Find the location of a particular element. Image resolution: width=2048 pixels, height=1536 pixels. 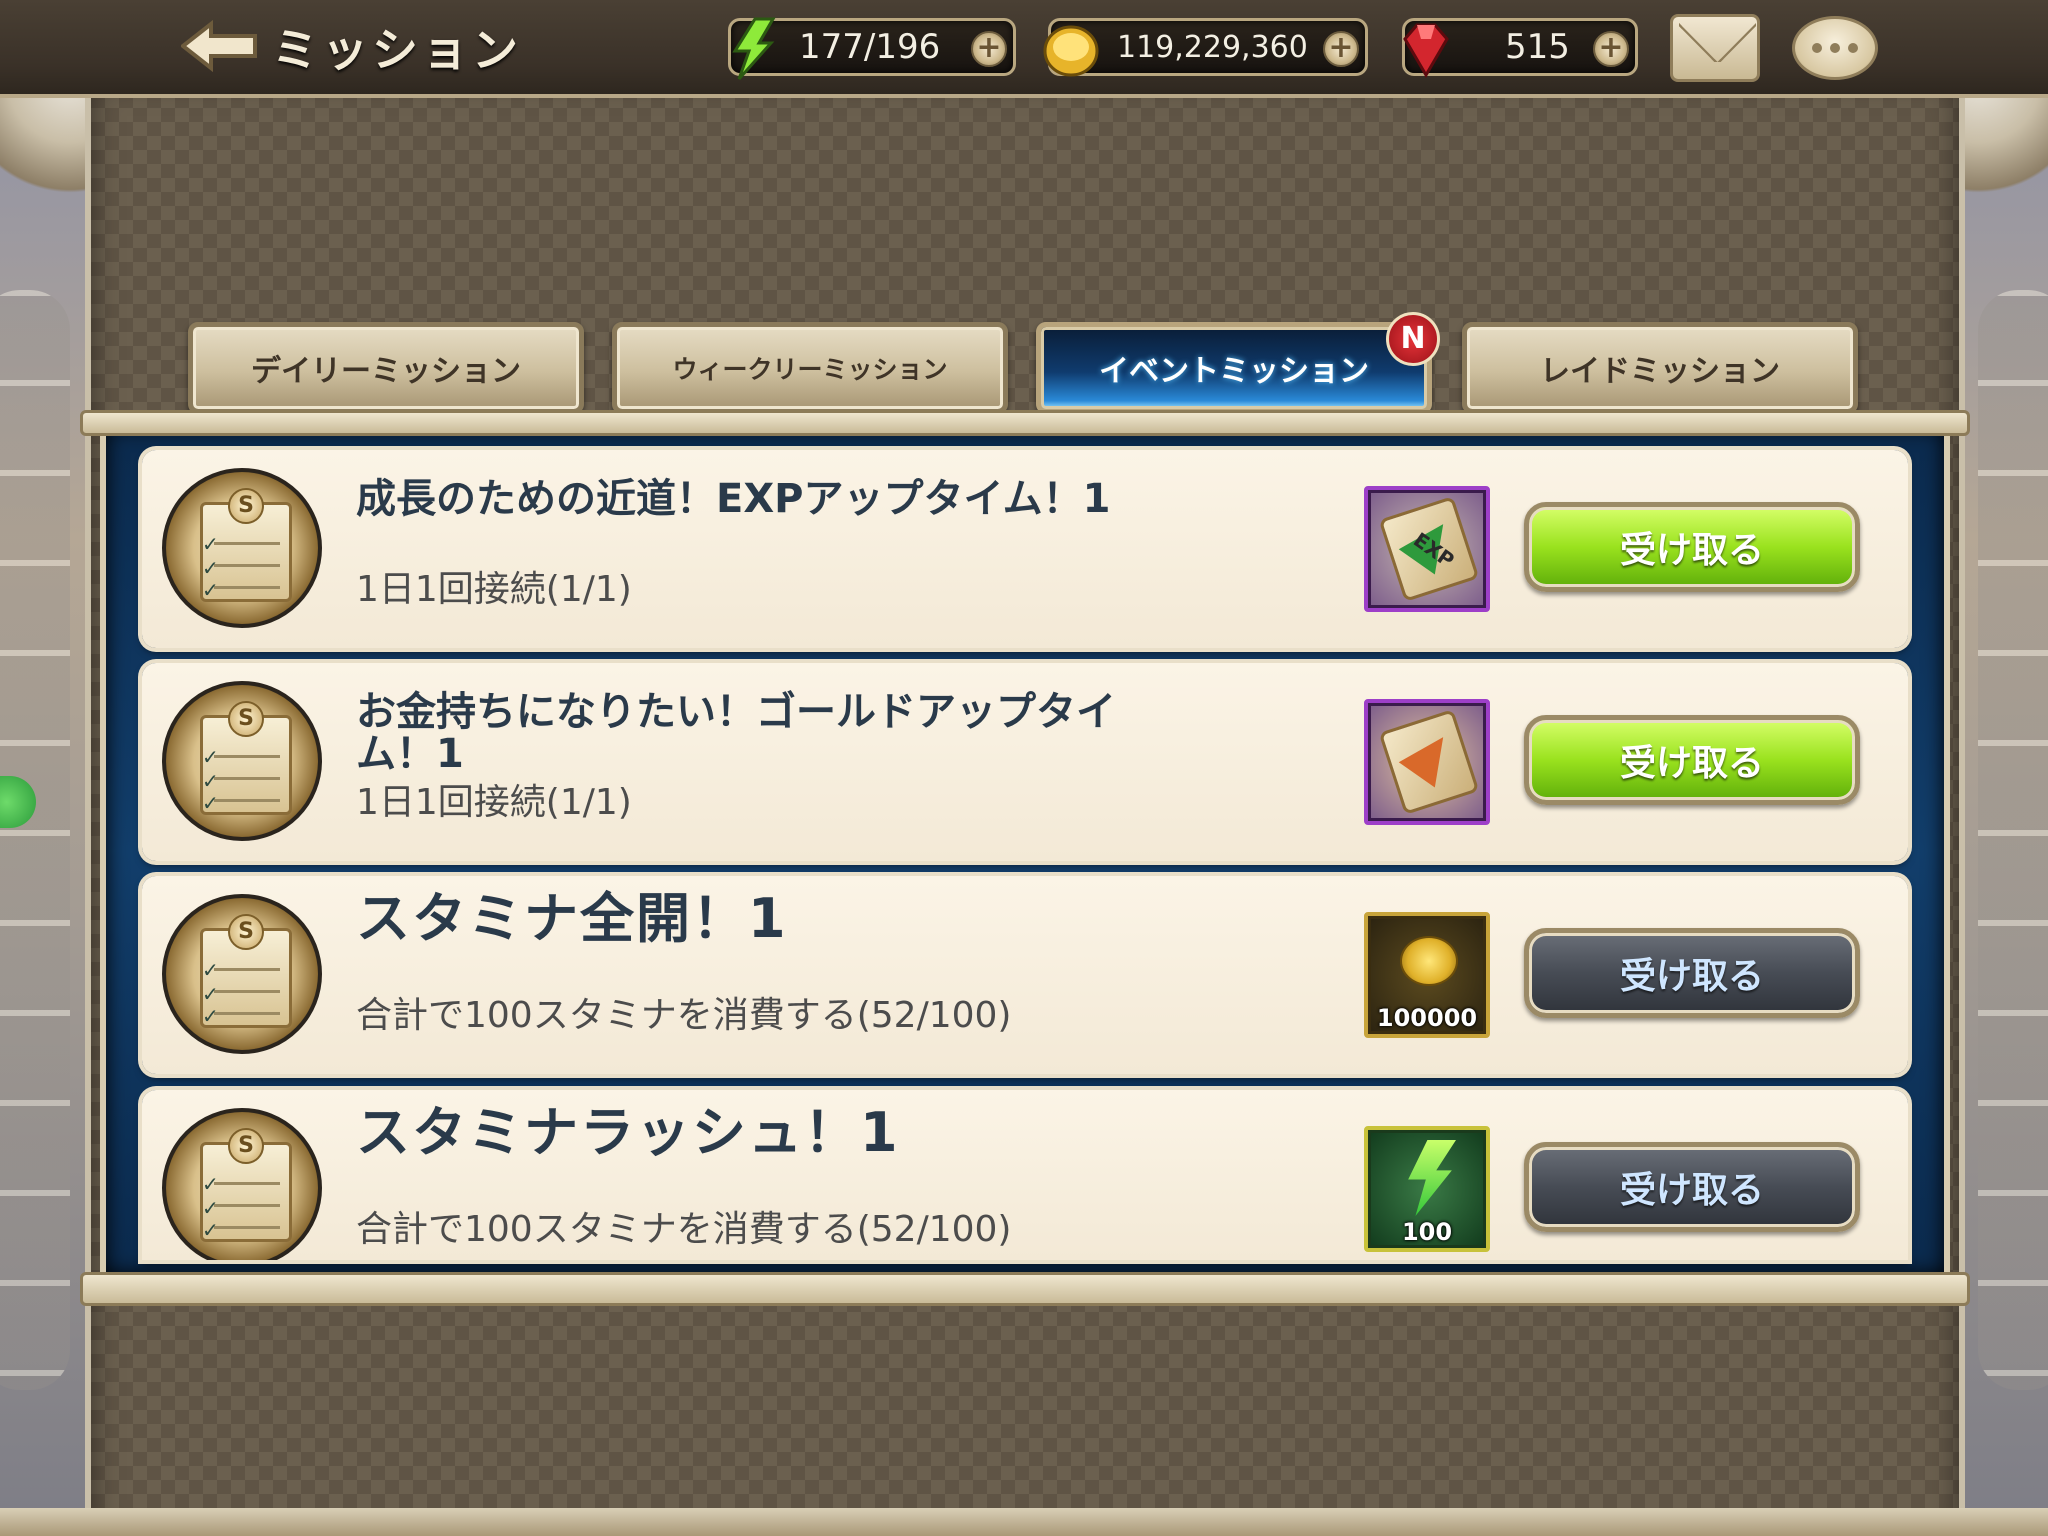

gem-value: 515 is located at coordinates (1537, 47).